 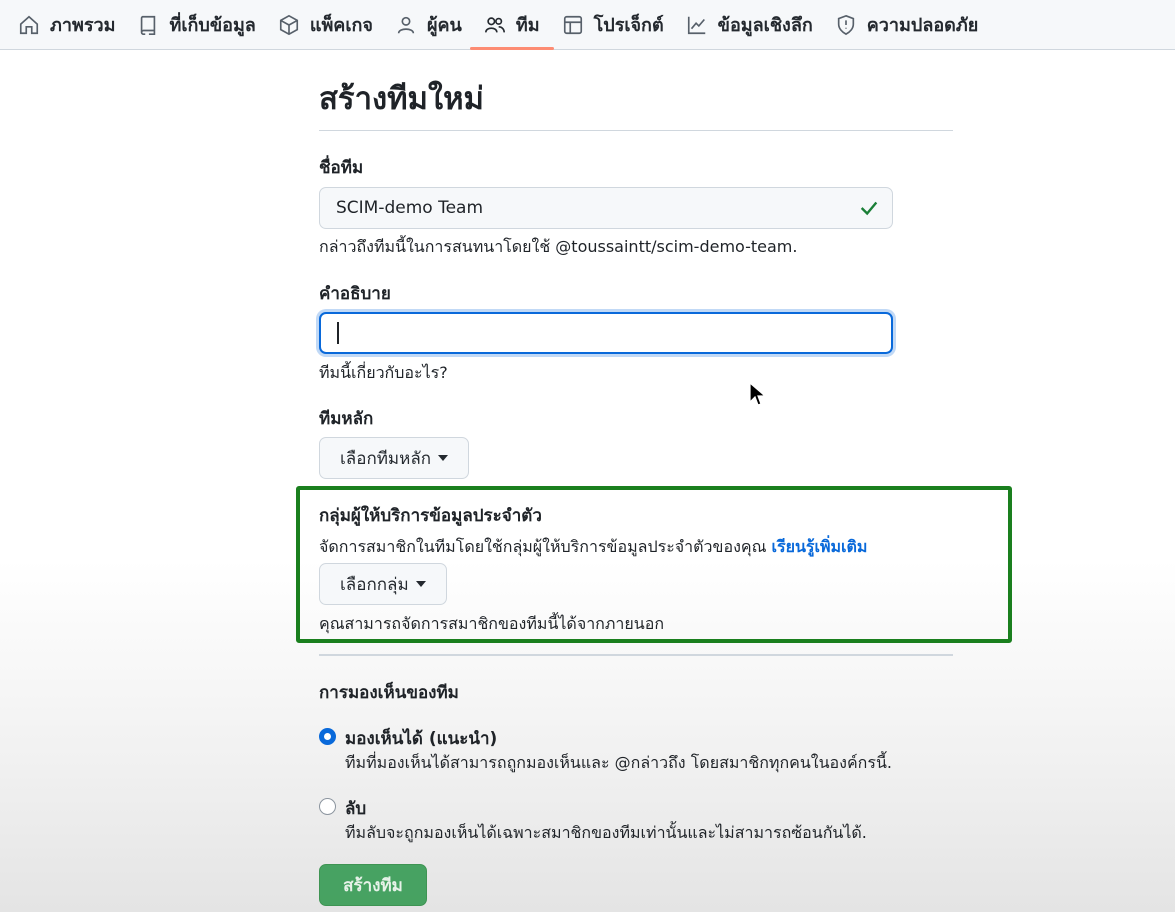 I want to click on description-input, so click(x=606, y=333).